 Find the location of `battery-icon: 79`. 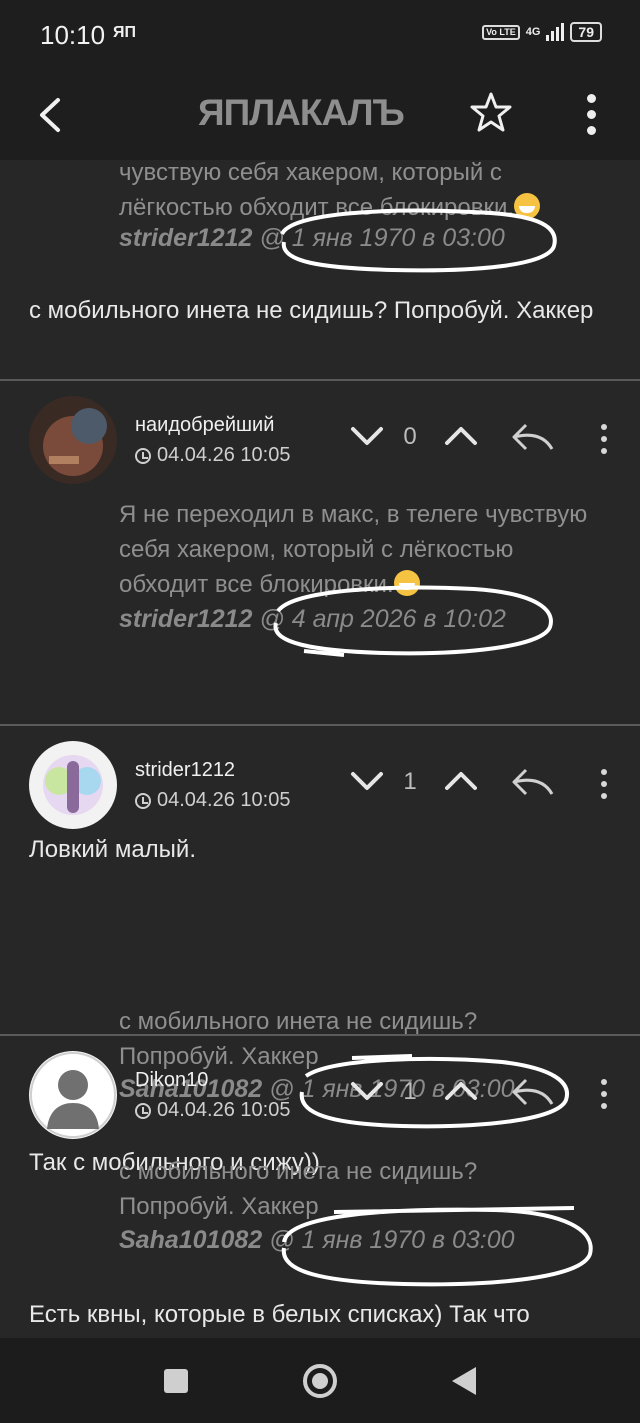

battery-icon: 79 is located at coordinates (586, 32).